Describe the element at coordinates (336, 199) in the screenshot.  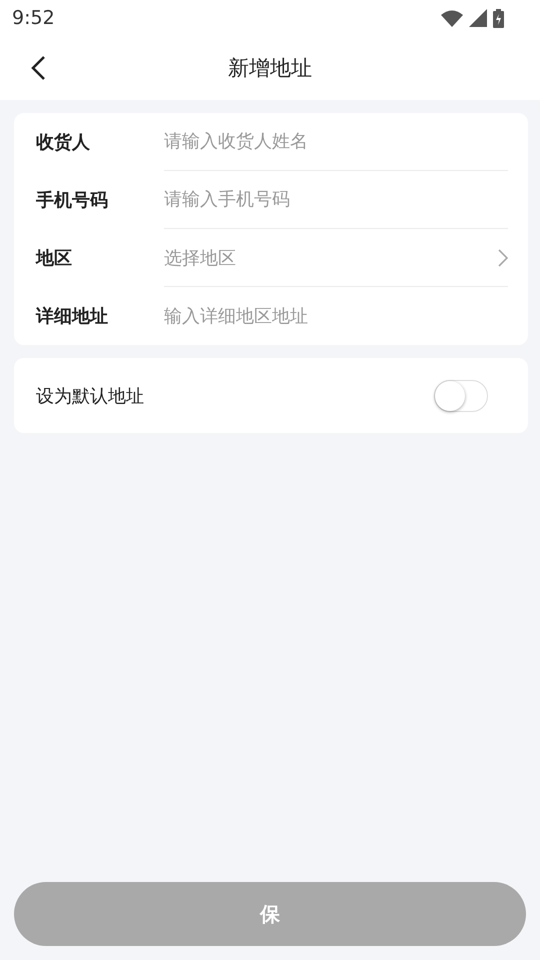
I see `input-field: 请输入手机号码` at that location.